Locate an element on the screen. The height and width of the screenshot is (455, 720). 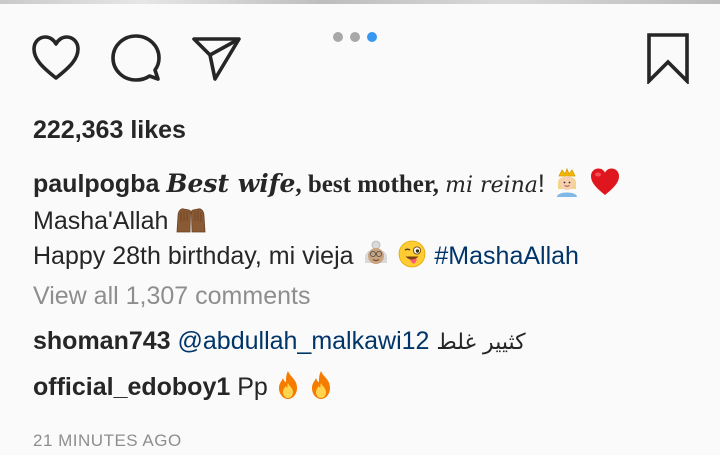
comment-button is located at coordinates (136, 58).